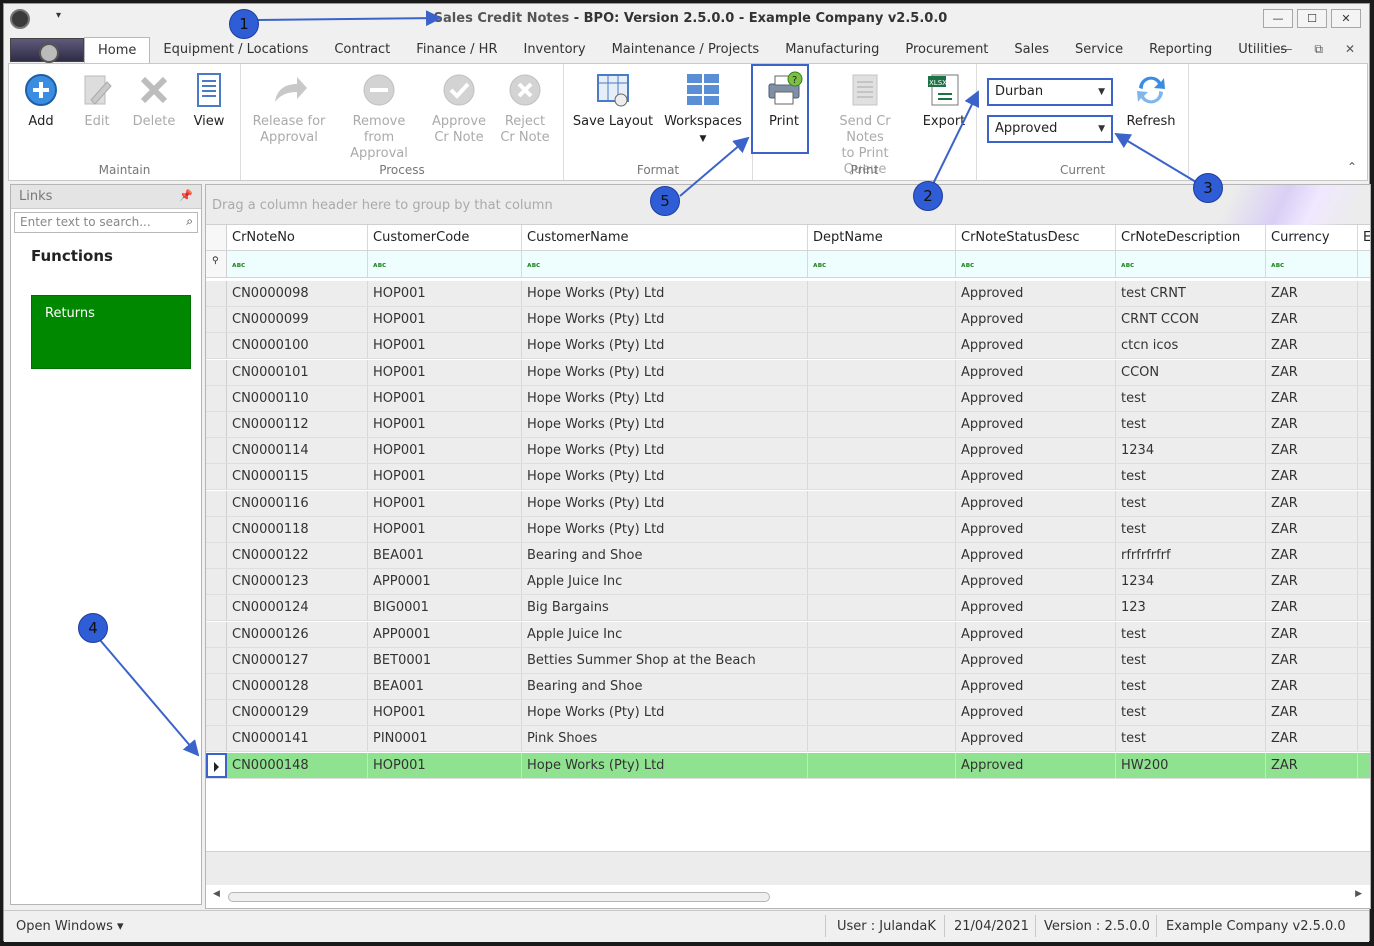 This screenshot has height=946, width=1374. Describe the element at coordinates (297, 634) in the screenshot. I see `cell-crnoteno: CN0000126` at that location.